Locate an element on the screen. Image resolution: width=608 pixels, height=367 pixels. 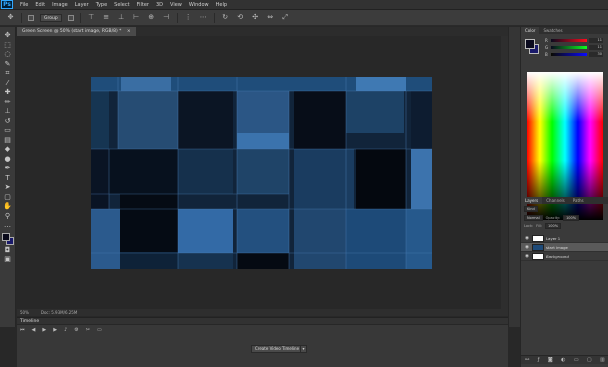
3d-slide-icon: ⇔ is located at coordinates (270, 17).